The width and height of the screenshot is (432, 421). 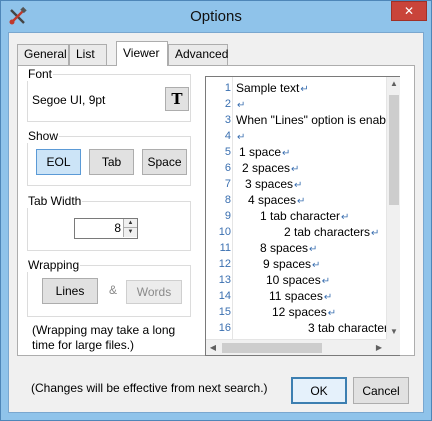 I want to click on title-bar: Options ✕, so click(x=216, y=16).